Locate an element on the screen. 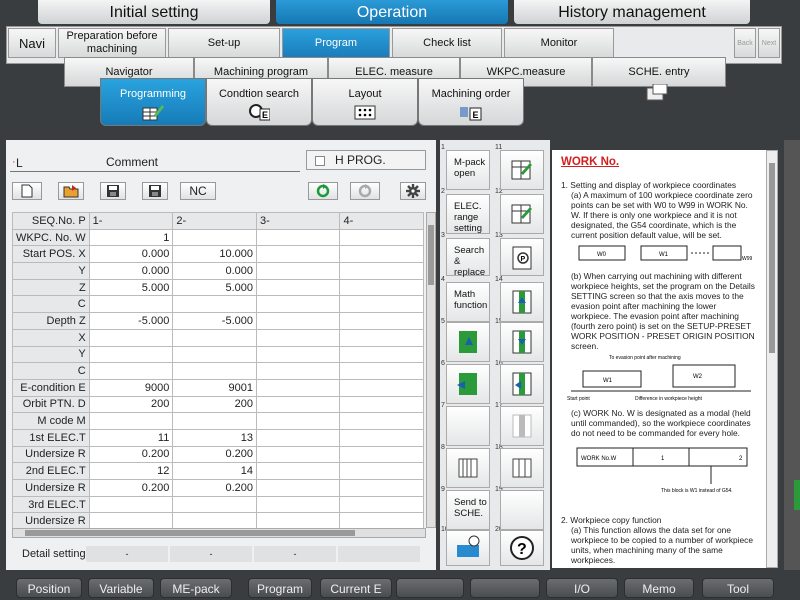 The width and height of the screenshot is (800, 600). settings-button is located at coordinates (413, 191).